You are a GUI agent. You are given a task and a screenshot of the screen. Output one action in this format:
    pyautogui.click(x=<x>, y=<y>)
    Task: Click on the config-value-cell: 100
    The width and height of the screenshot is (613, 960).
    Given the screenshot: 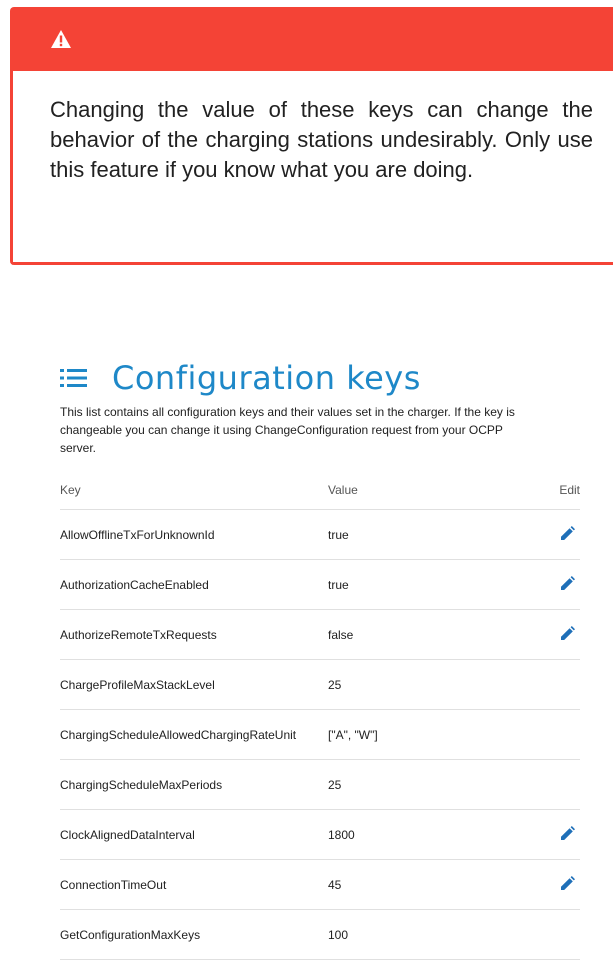 What is the action you would take?
    pyautogui.click(x=428, y=934)
    